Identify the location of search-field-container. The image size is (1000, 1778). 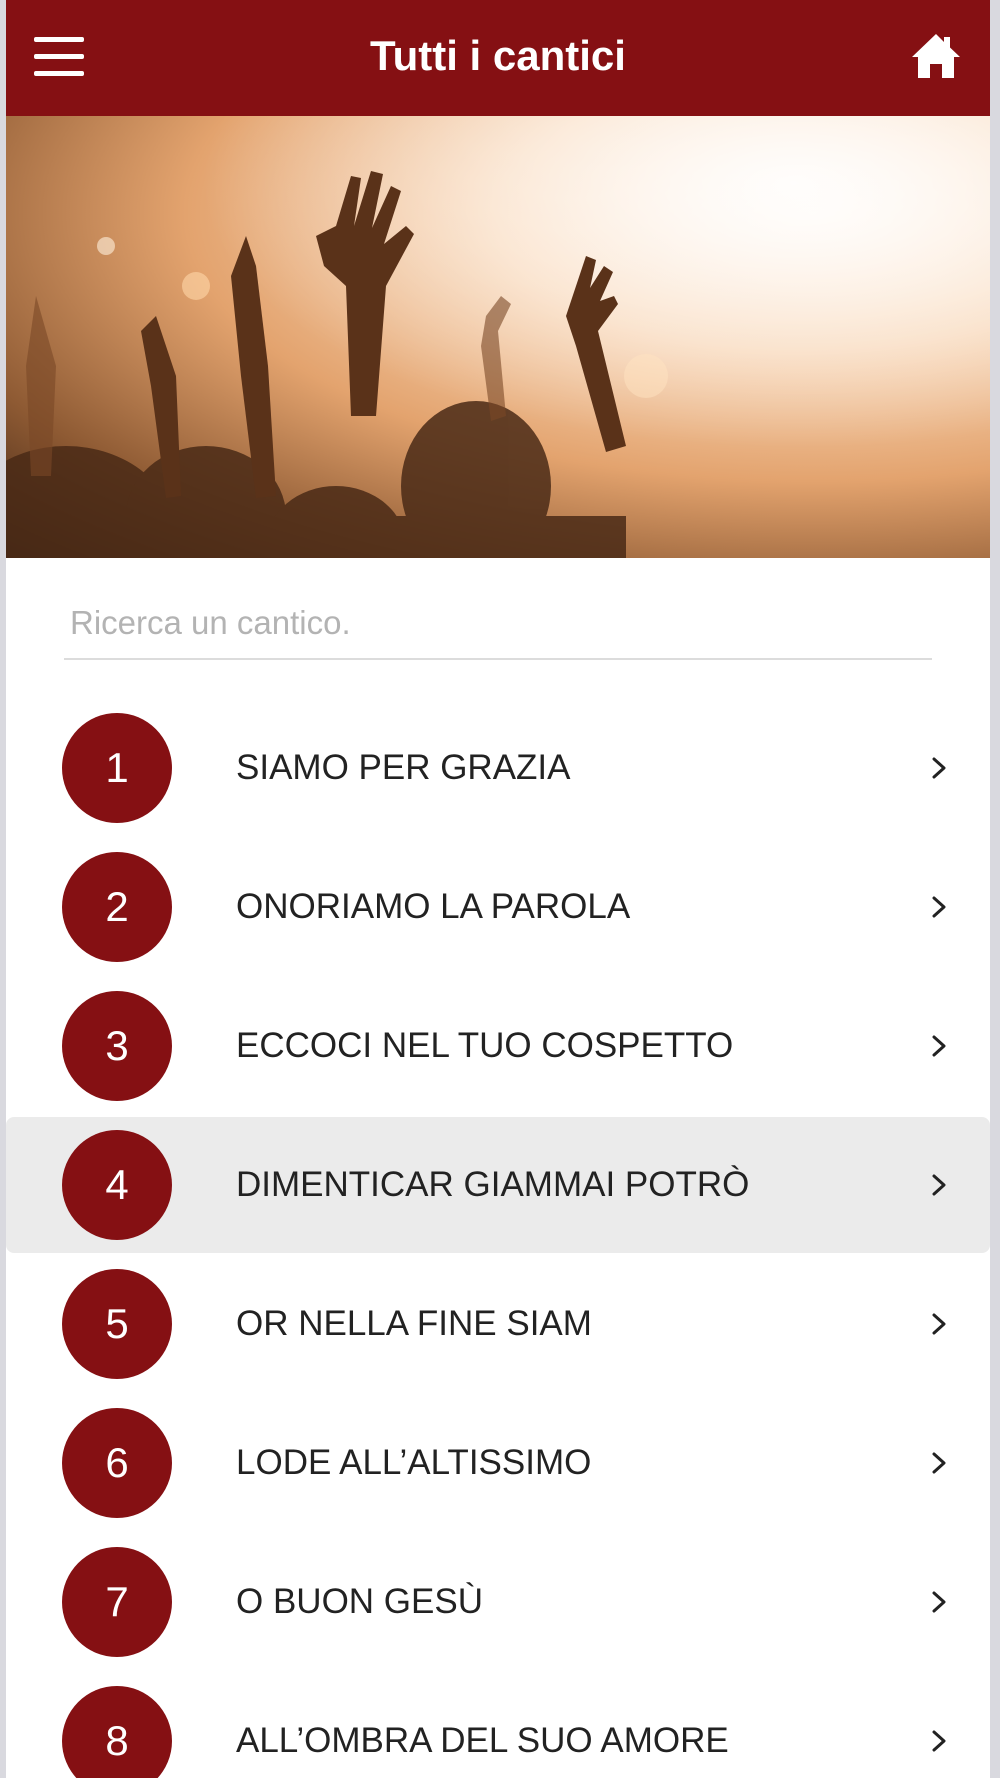
(498, 626).